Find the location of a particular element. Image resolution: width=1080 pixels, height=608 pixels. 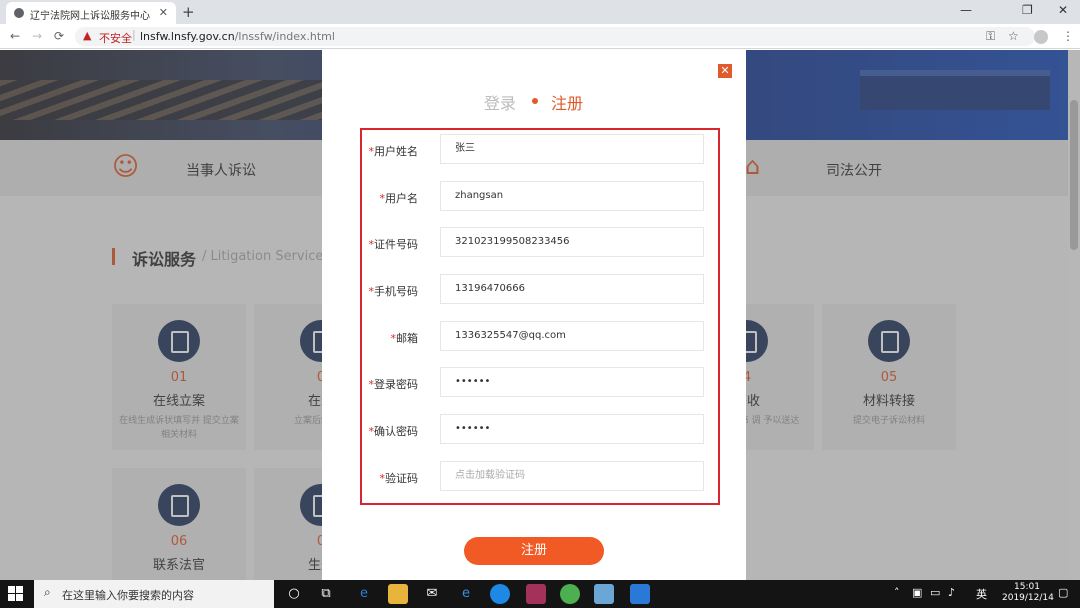

browser-tab: 辽宁法院网上诉讼服务中心 ✕ is located at coordinates (91, 13).